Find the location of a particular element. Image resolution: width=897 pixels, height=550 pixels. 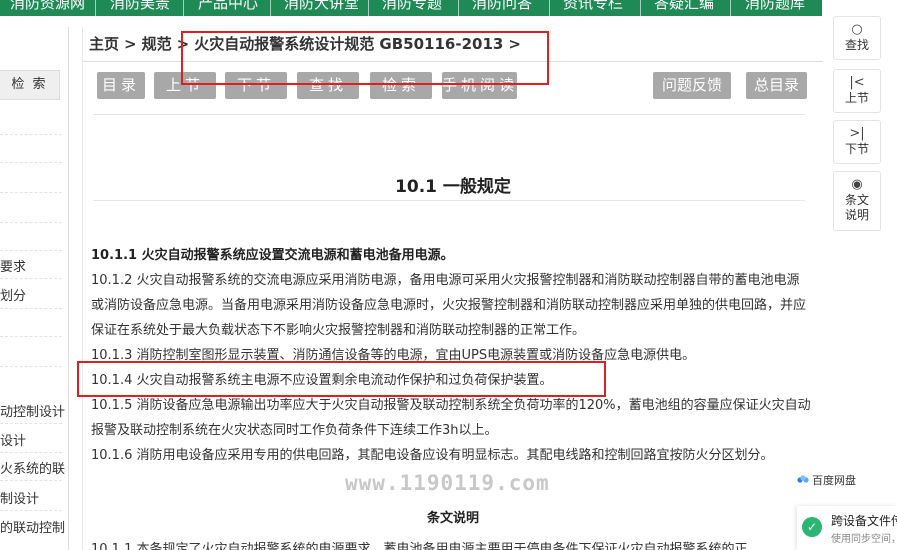

right-prev-button: |< 上节 is located at coordinates (857, 91).